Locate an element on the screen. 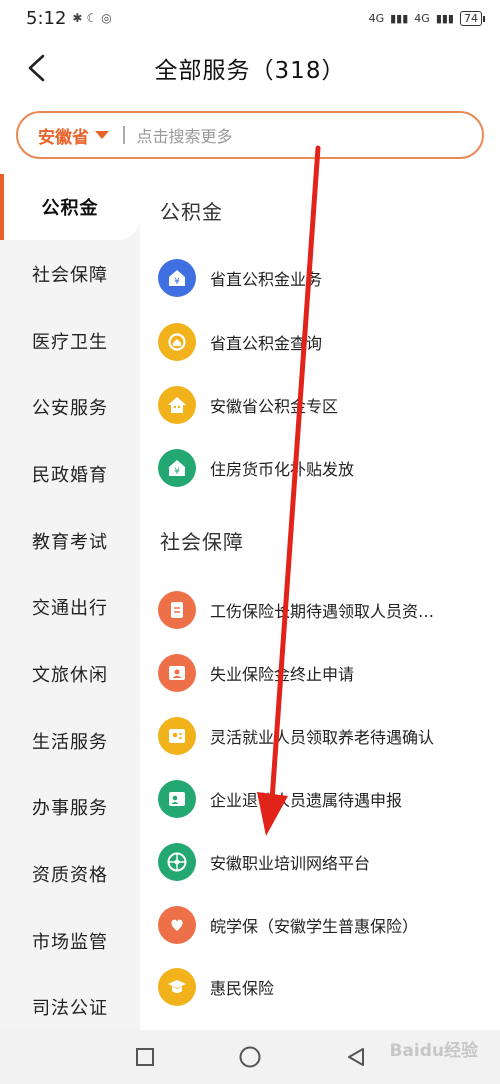  service-label: 省直公积金业务 is located at coordinates (266, 279).